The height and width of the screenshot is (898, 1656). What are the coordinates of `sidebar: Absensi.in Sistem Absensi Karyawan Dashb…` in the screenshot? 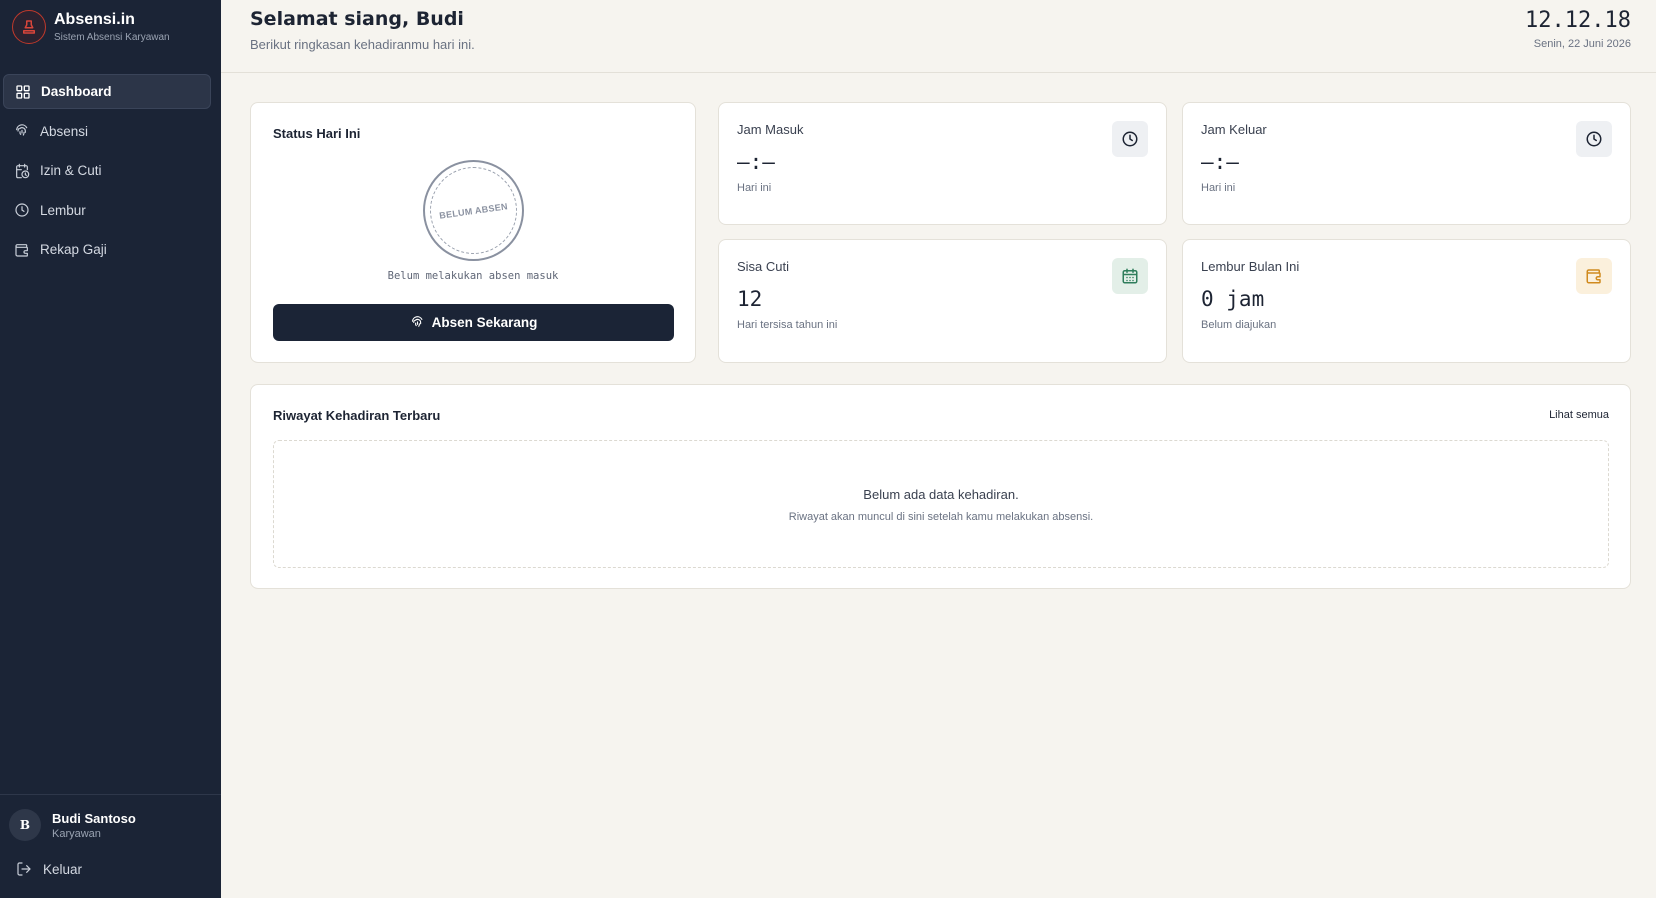 It's located at (110, 449).